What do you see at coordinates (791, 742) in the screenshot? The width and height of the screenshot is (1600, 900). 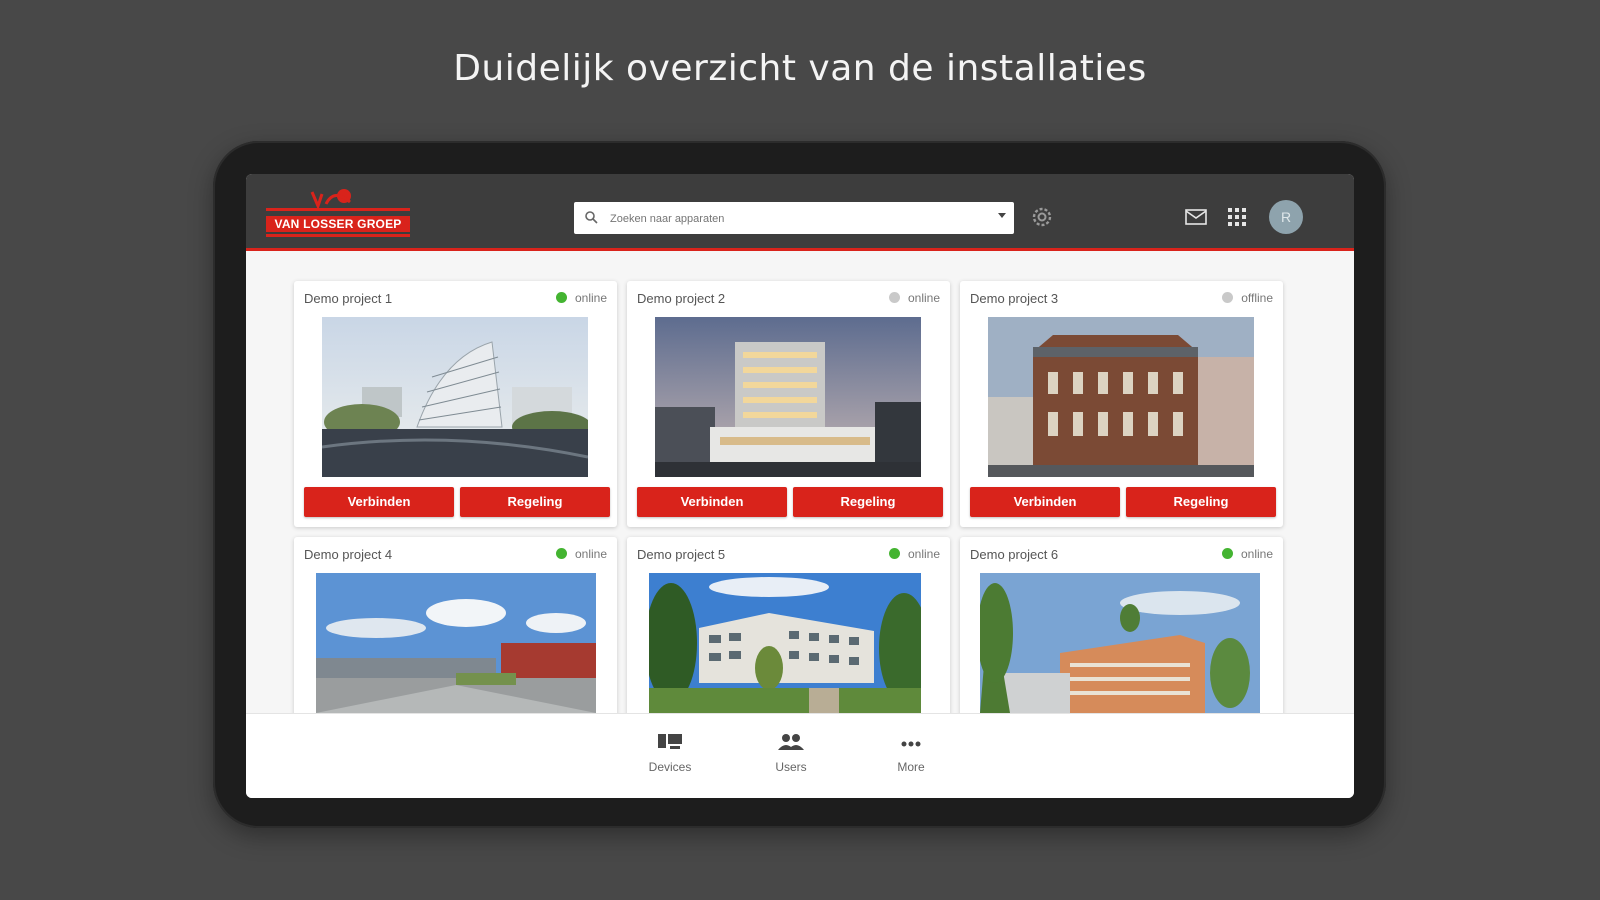 I see `users-icon` at bounding box center [791, 742].